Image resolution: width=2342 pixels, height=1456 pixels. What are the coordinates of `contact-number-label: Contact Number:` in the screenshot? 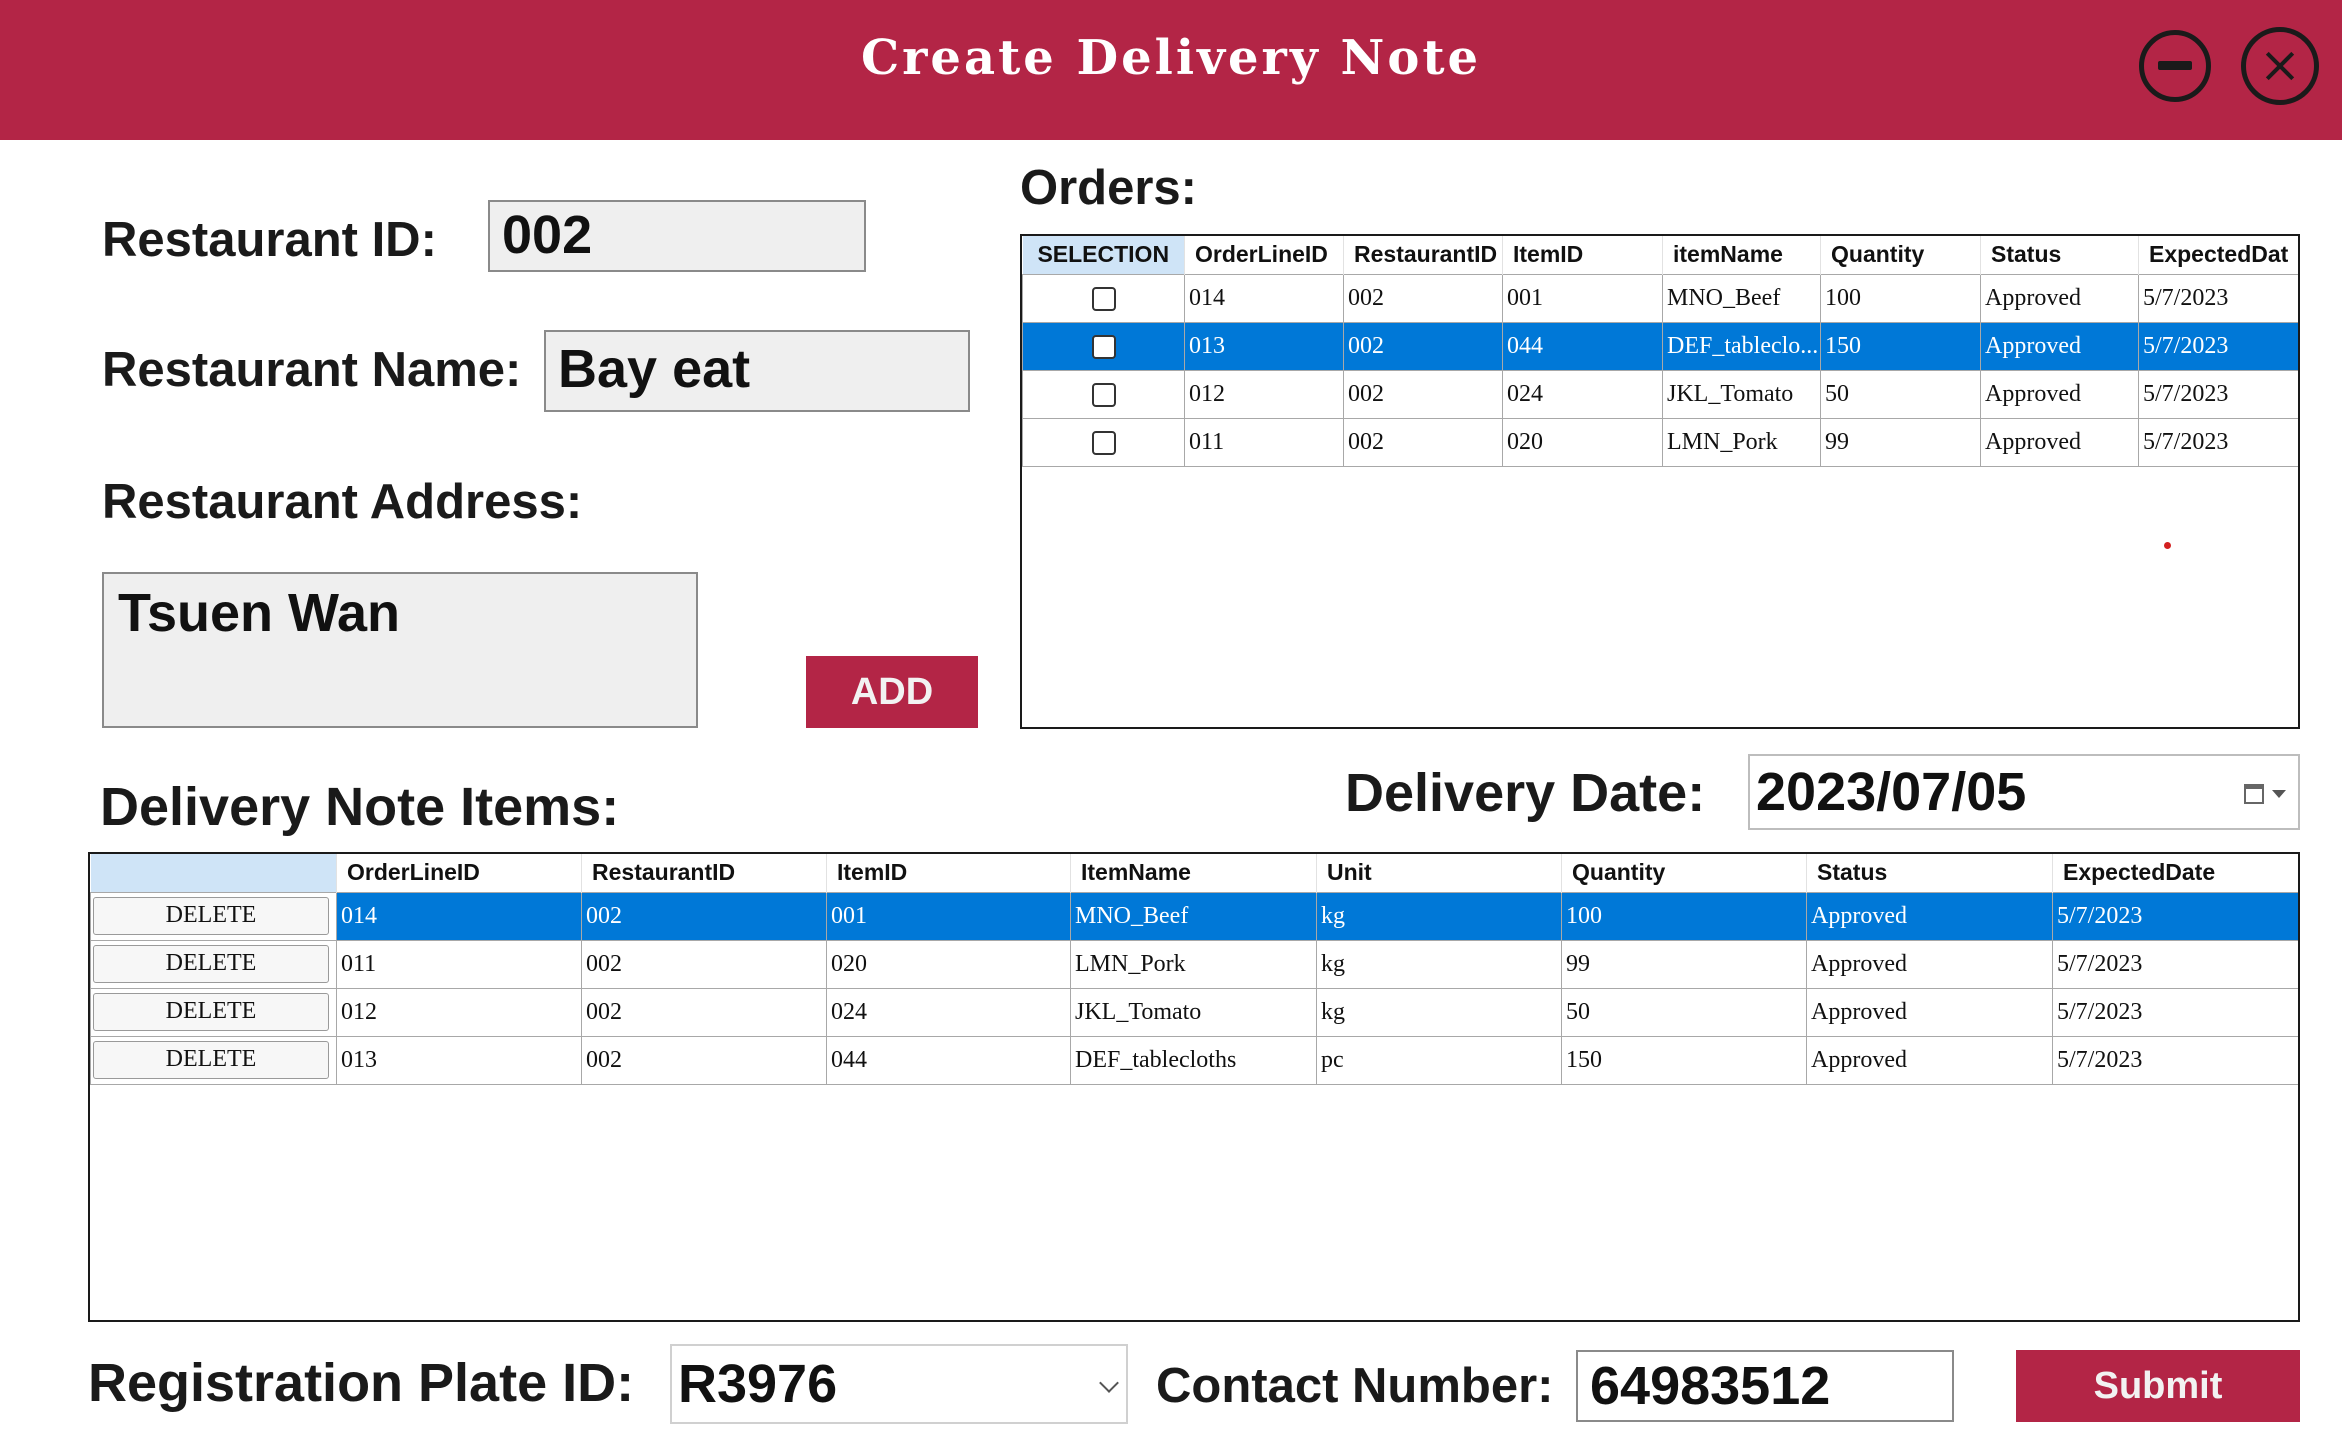 It's located at (1355, 1386).